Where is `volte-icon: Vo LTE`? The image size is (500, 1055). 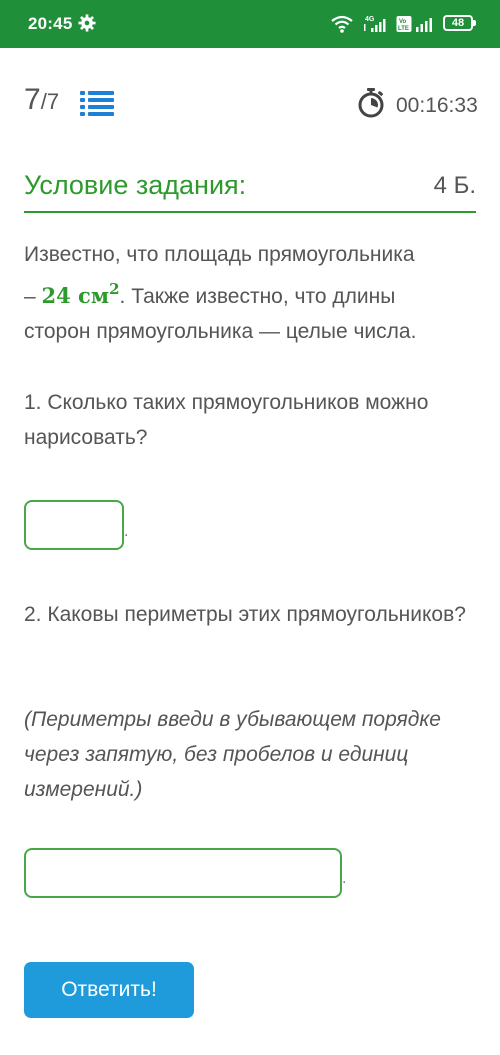
volte-icon: Vo LTE is located at coordinates (404, 24).